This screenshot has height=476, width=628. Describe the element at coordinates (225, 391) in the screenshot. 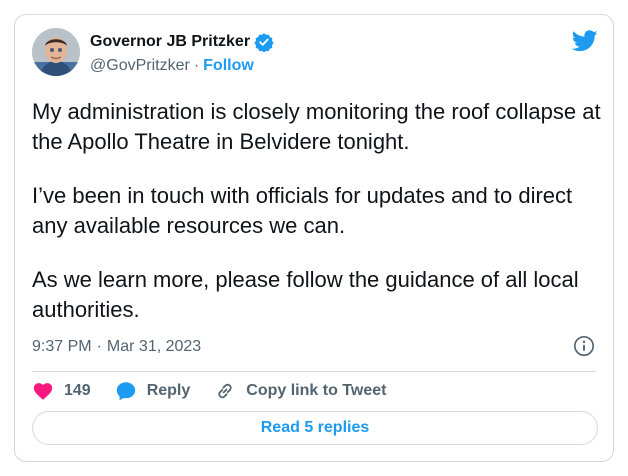

I see `link-icon` at that location.